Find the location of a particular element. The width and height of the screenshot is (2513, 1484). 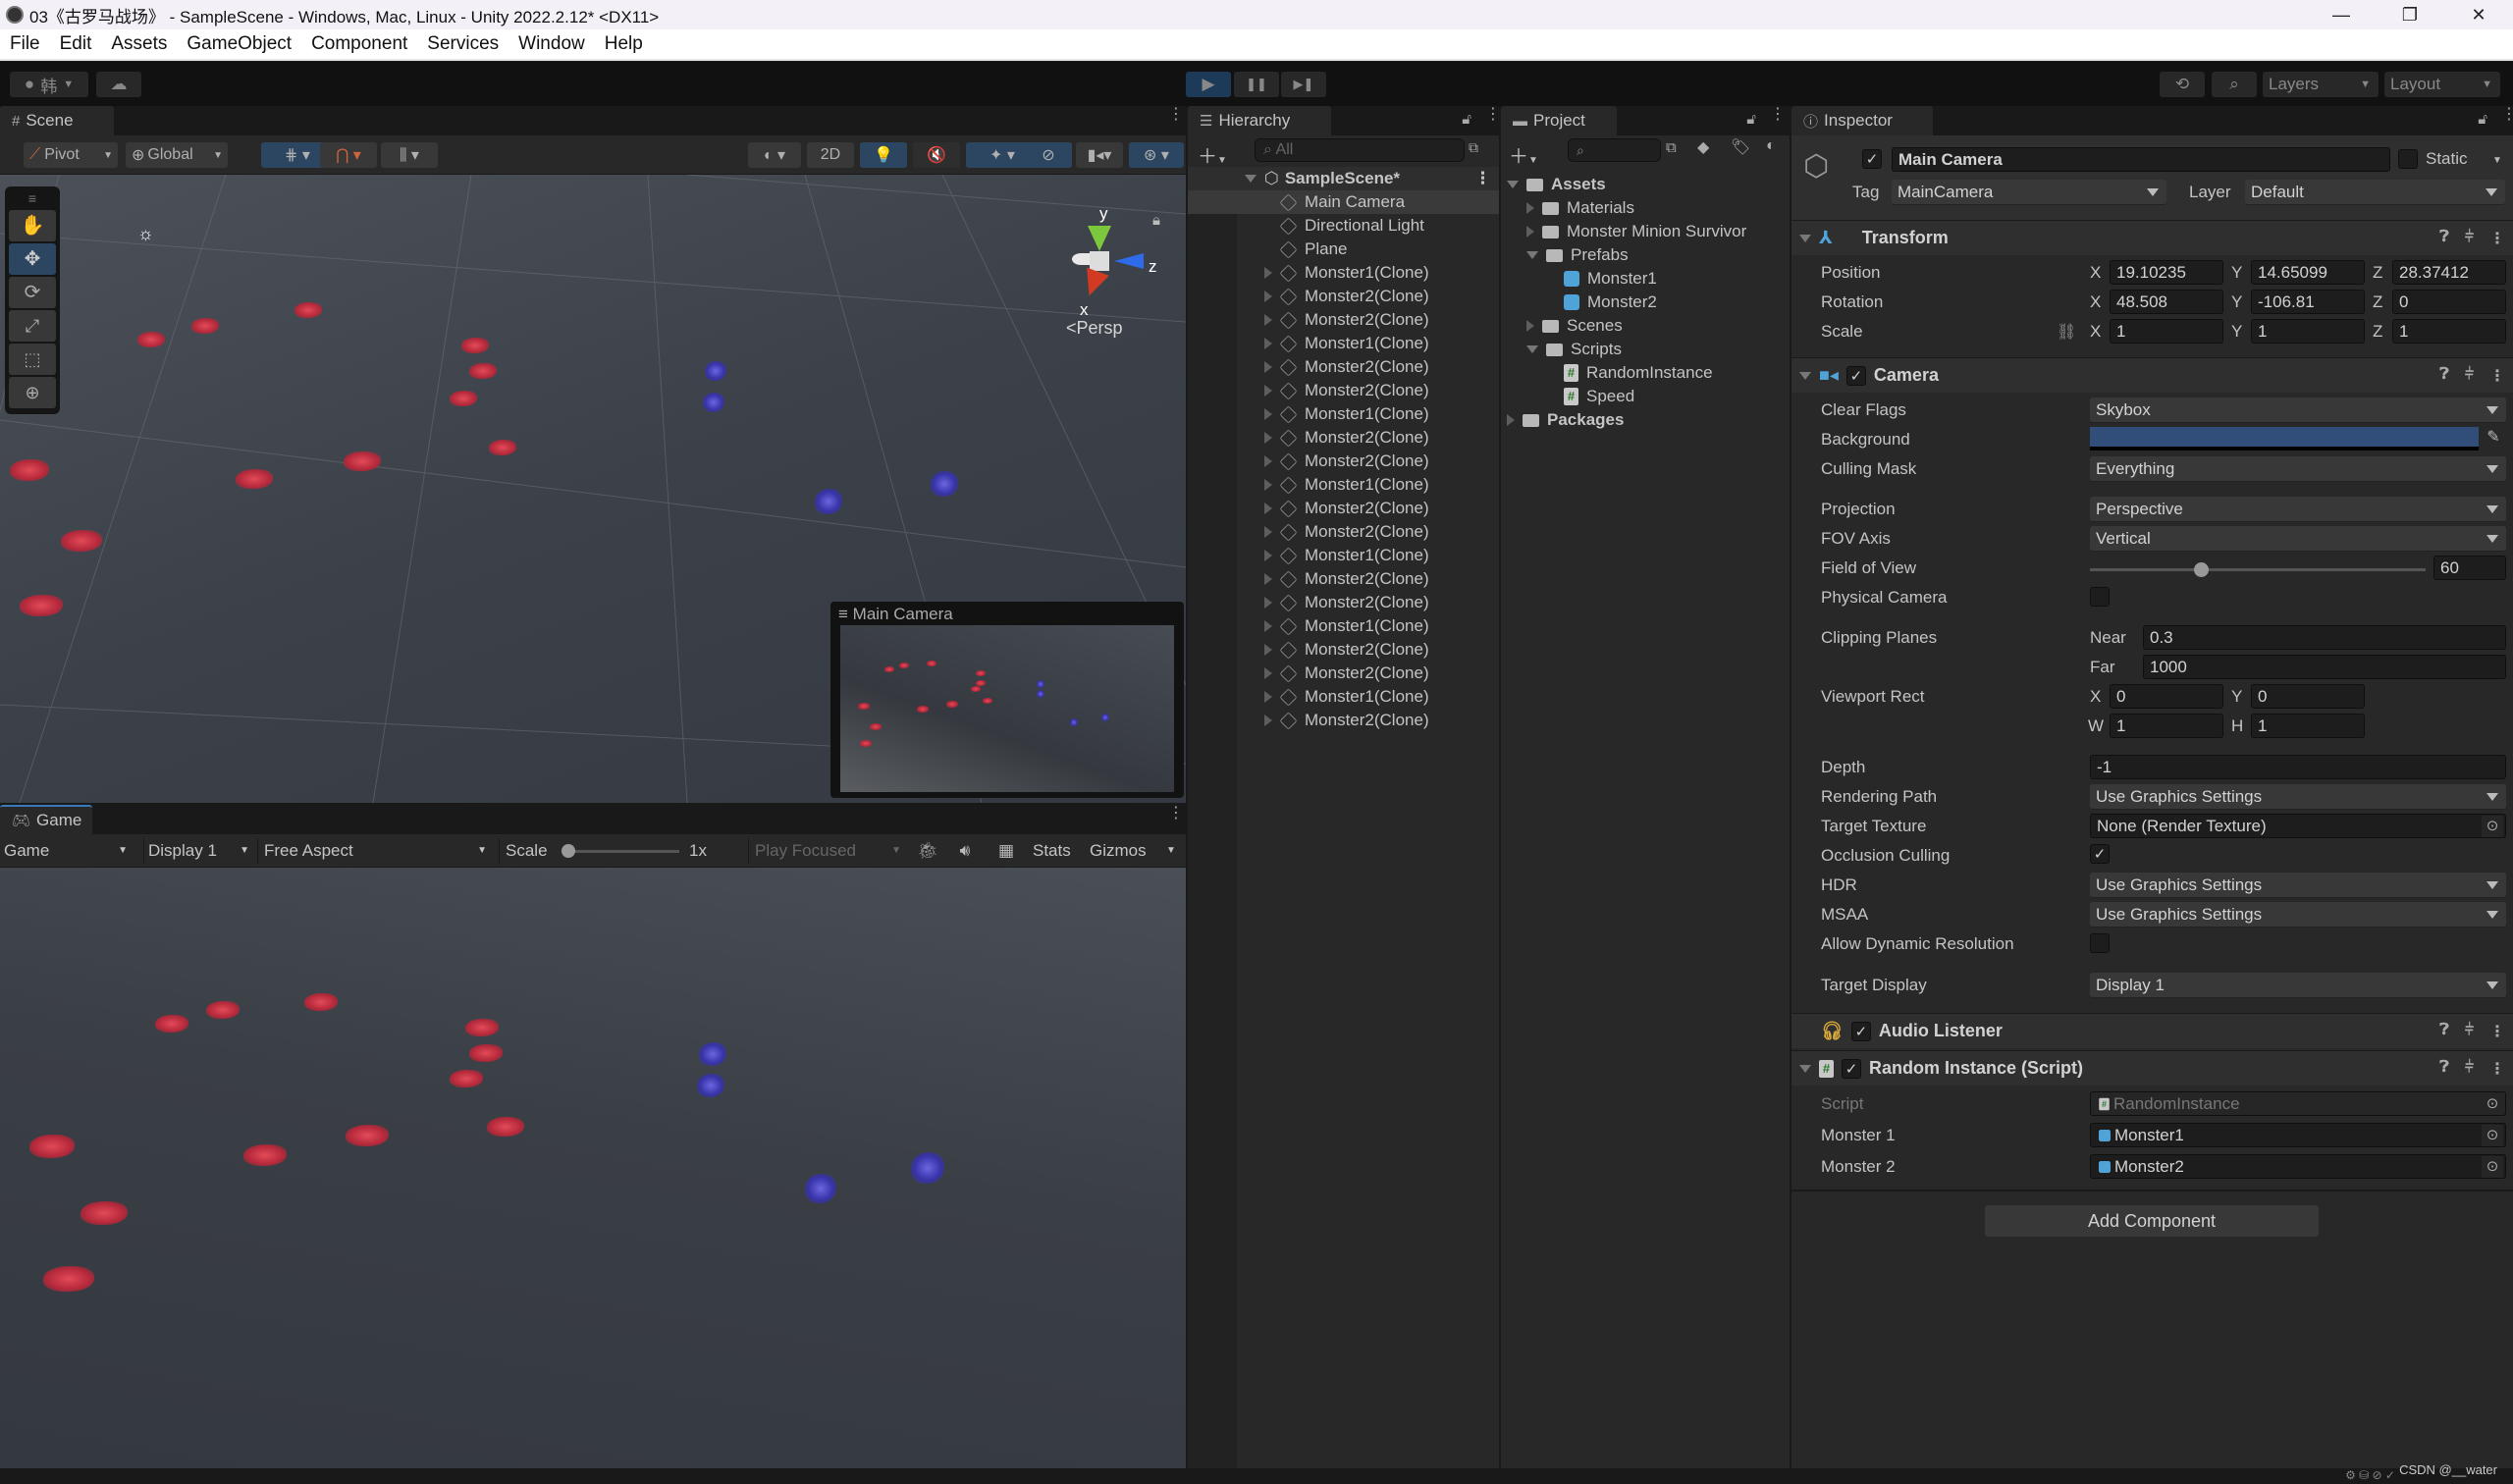

dynamic-resolution-checkbox is located at coordinates (2100, 943).